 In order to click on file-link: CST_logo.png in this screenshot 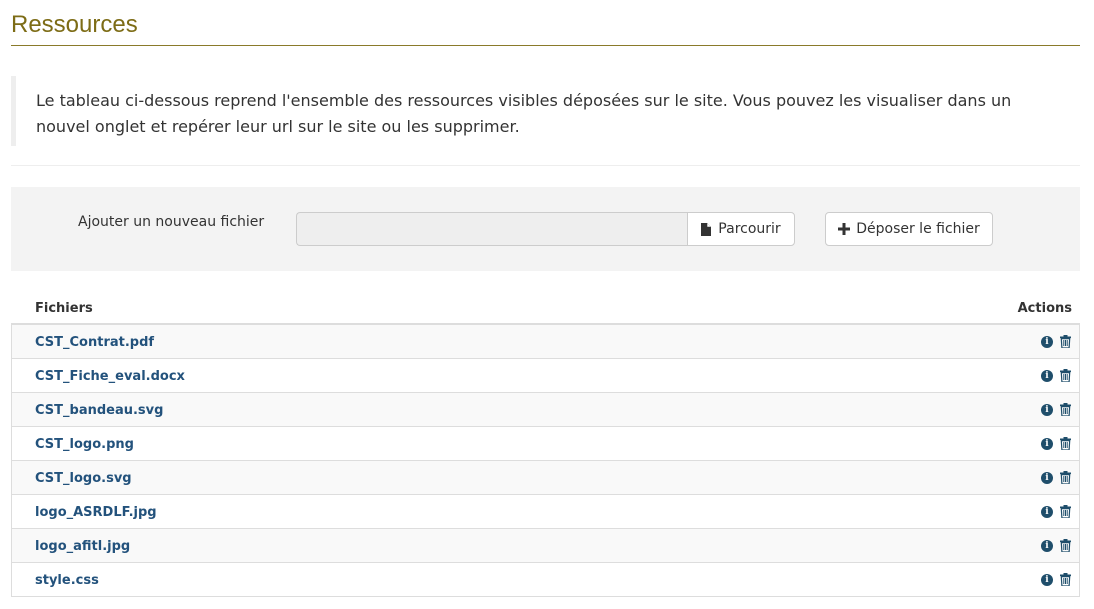, I will do `click(84, 444)`.